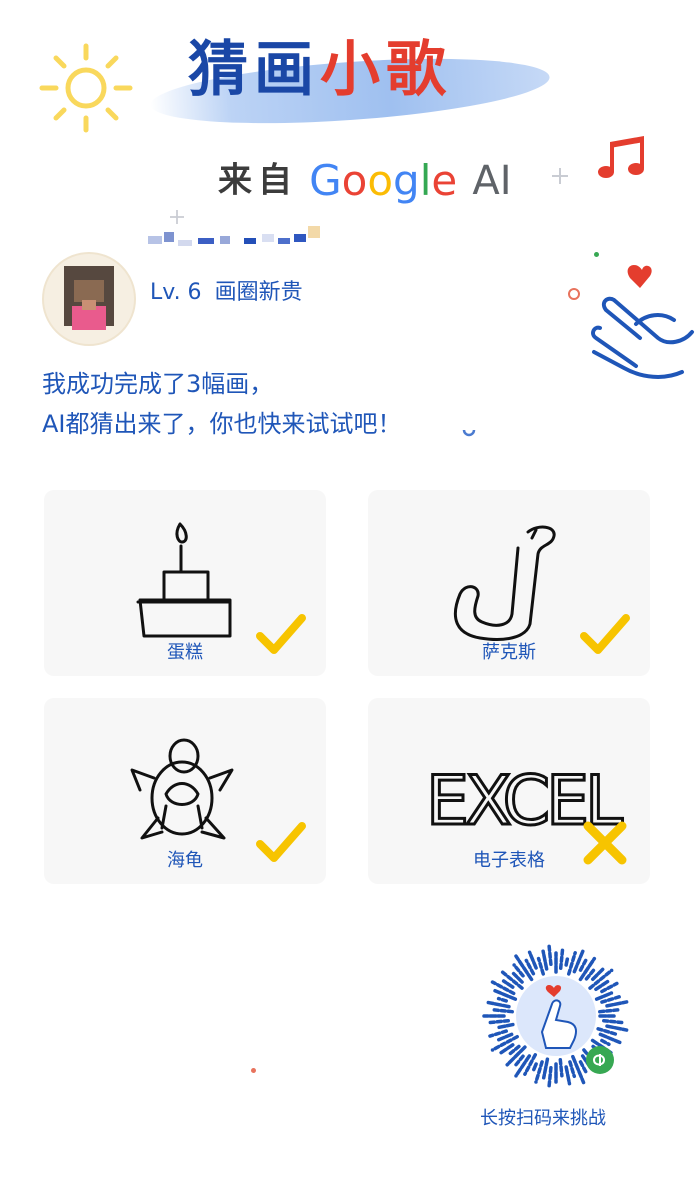 This screenshot has width=700, height=1178. I want to click on google-letter: G, so click(325, 180).